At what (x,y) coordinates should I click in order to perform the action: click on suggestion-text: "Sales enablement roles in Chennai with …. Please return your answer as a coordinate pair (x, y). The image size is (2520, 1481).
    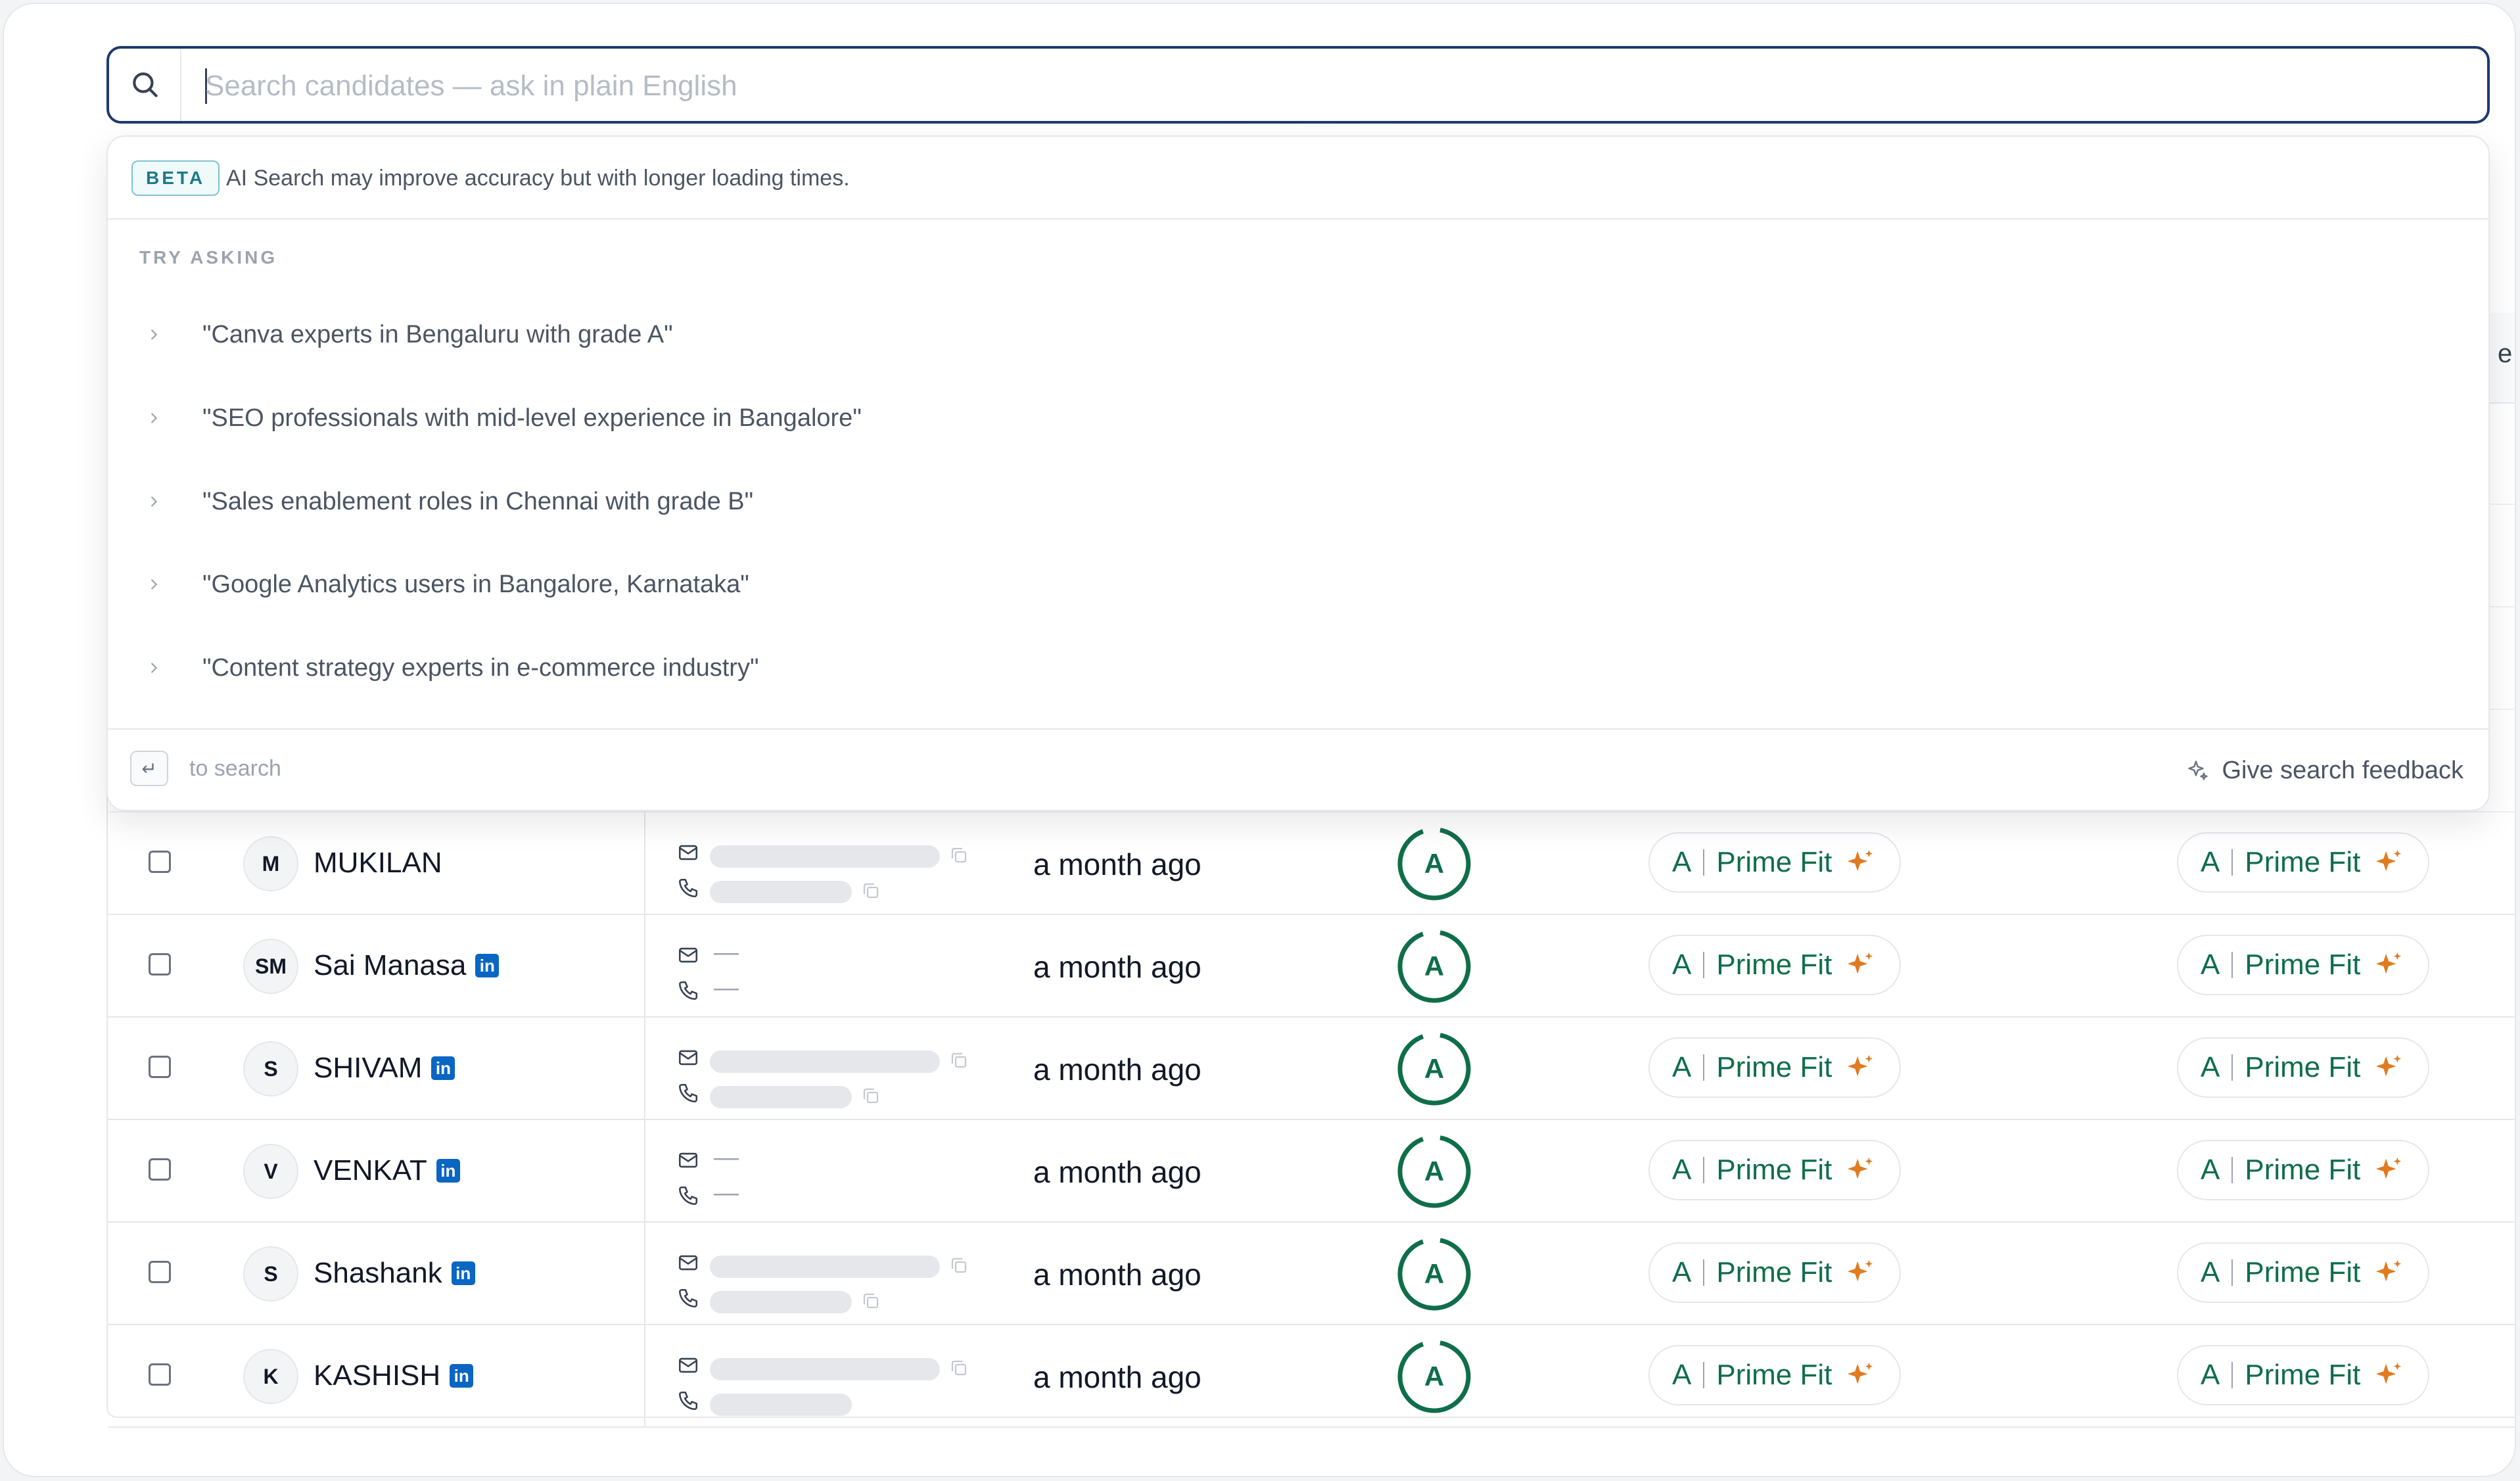
    Looking at the image, I should click on (478, 501).